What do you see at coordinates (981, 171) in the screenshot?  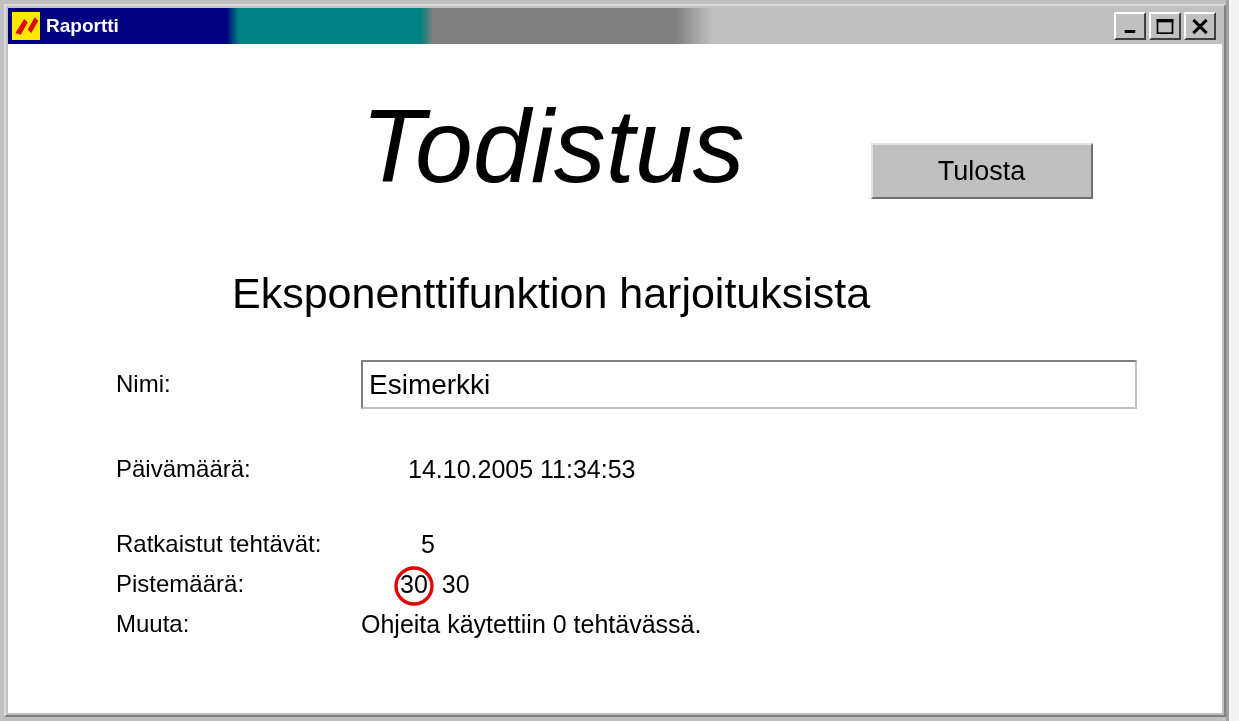 I see `print-button: Tulosta` at bounding box center [981, 171].